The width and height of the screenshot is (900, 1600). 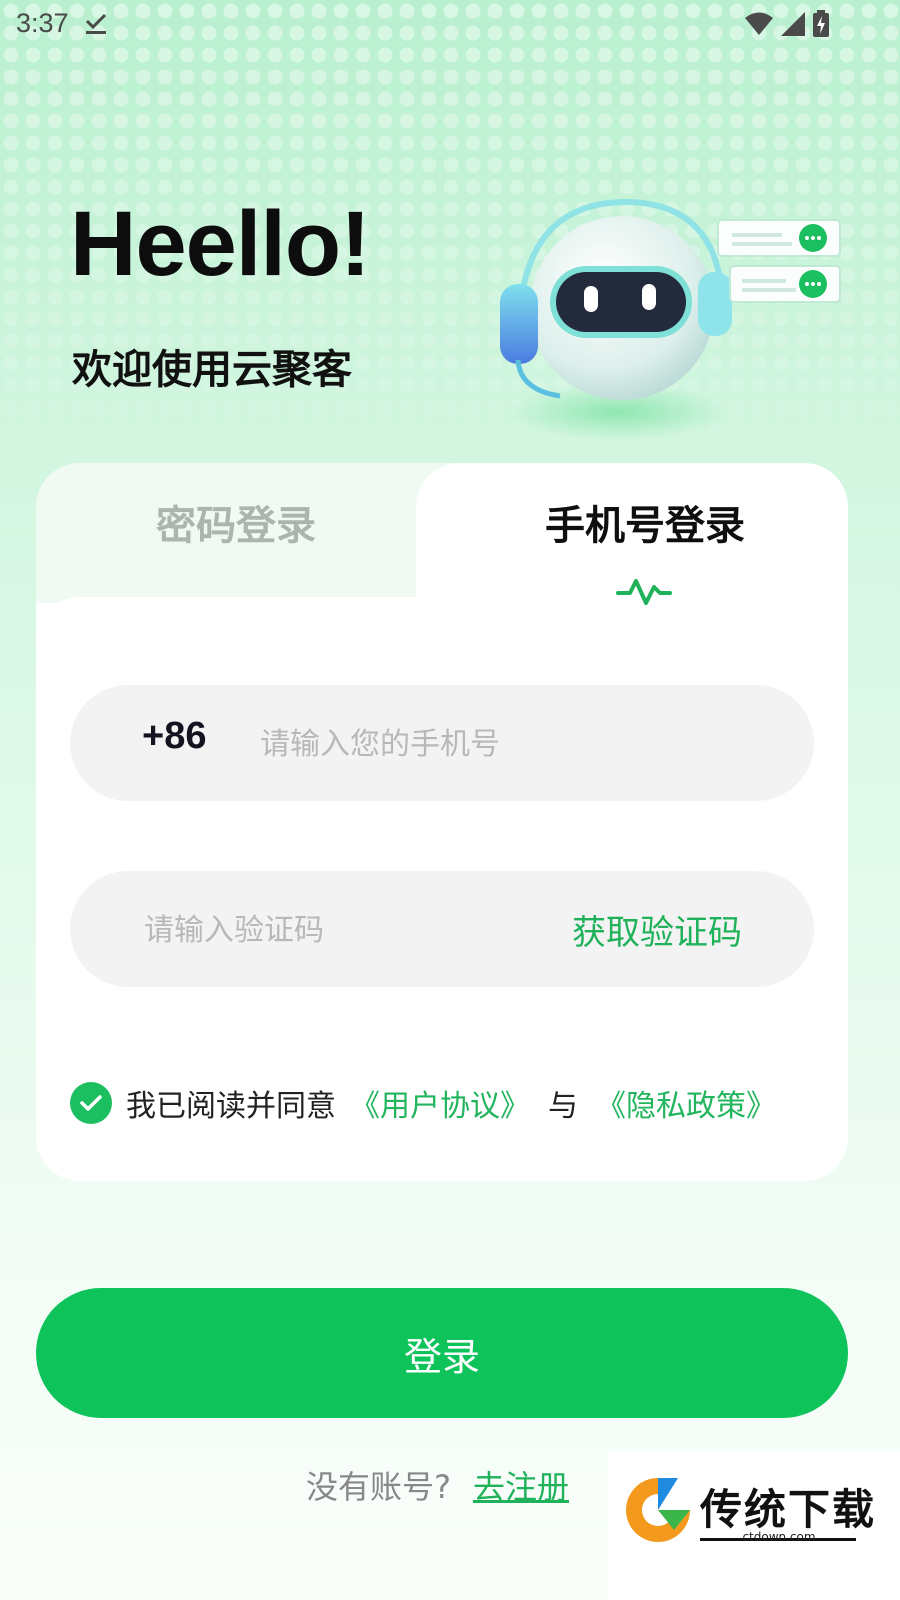 I want to click on watermark-logo-icon, so click(x=658, y=1510).